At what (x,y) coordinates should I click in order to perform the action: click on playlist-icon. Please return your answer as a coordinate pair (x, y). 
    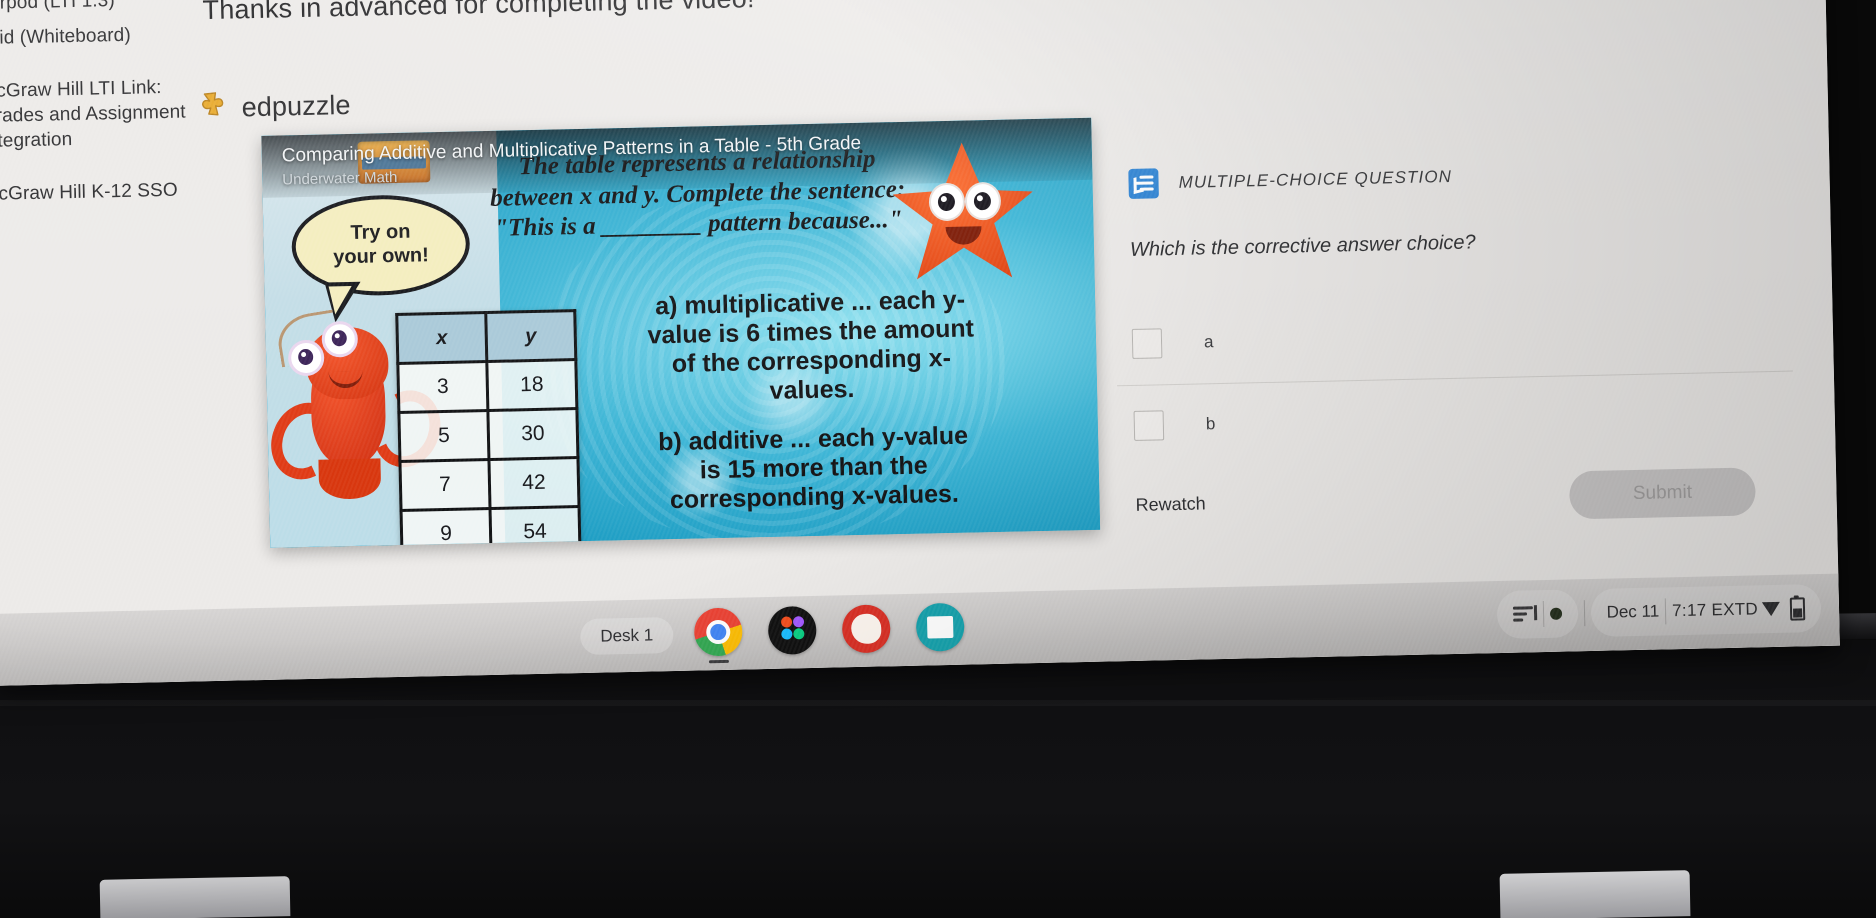
    Looking at the image, I should click on (1524, 614).